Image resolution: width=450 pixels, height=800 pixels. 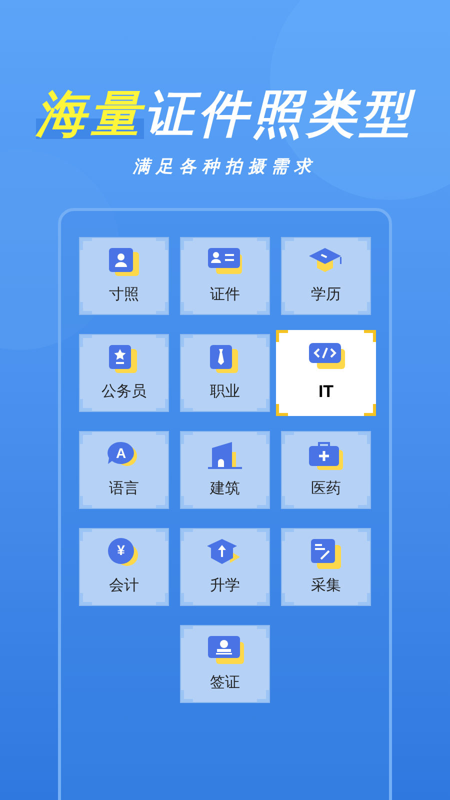 I want to click on category-tile: 医药, so click(x=326, y=470).